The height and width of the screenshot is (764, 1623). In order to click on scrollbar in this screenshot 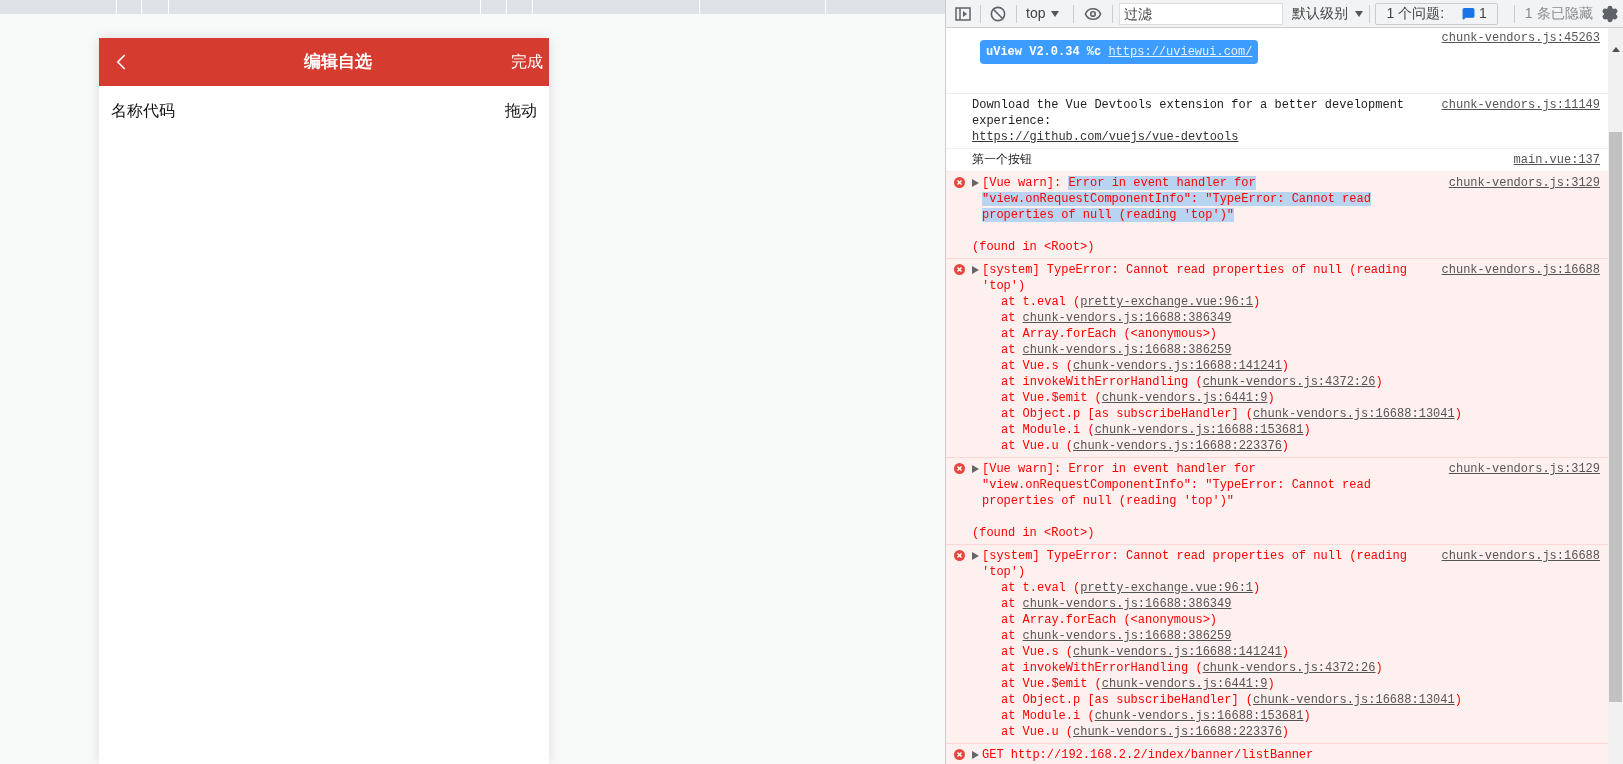, I will do `click(1615, 396)`.